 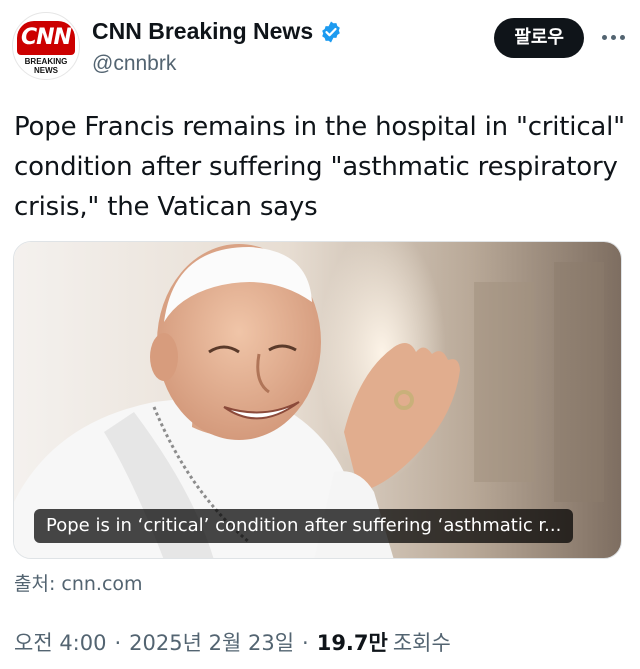 What do you see at coordinates (539, 38) in the screenshot?
I see `follow-button: 팔로우` at bounding box center [539, 38].